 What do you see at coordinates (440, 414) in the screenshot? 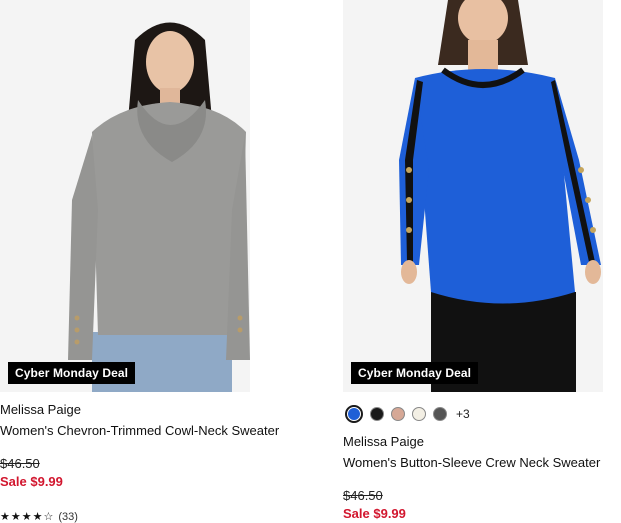
I see `swatch-gray` at bounding box center [440, 414].